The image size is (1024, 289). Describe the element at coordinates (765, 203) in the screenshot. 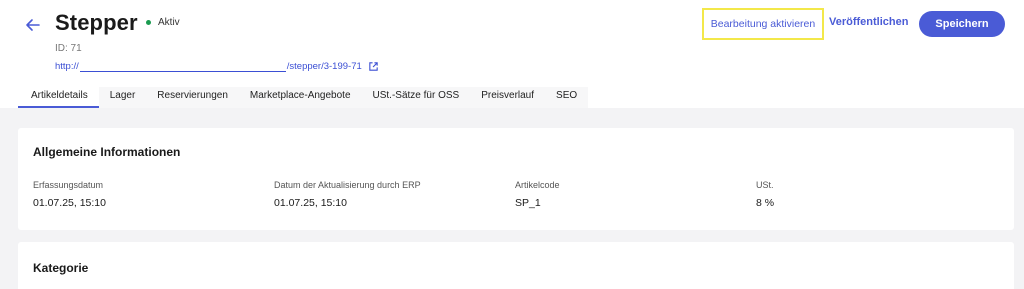

I see `field-value: 8 %` at that location.